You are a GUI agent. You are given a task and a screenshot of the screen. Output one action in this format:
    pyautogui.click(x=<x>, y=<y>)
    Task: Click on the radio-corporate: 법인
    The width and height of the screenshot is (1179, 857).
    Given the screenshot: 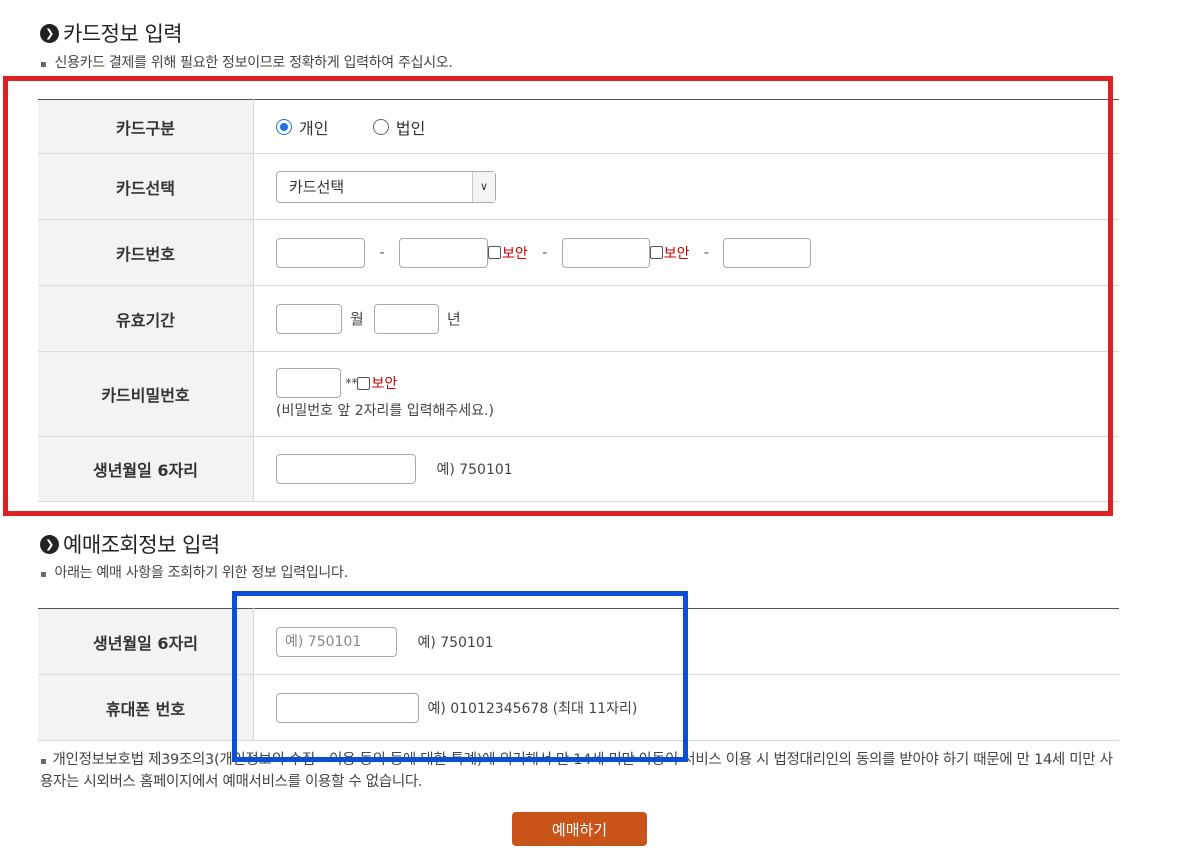 What is the action you would take?
    pyautogui.click(x=399, y=127)
    